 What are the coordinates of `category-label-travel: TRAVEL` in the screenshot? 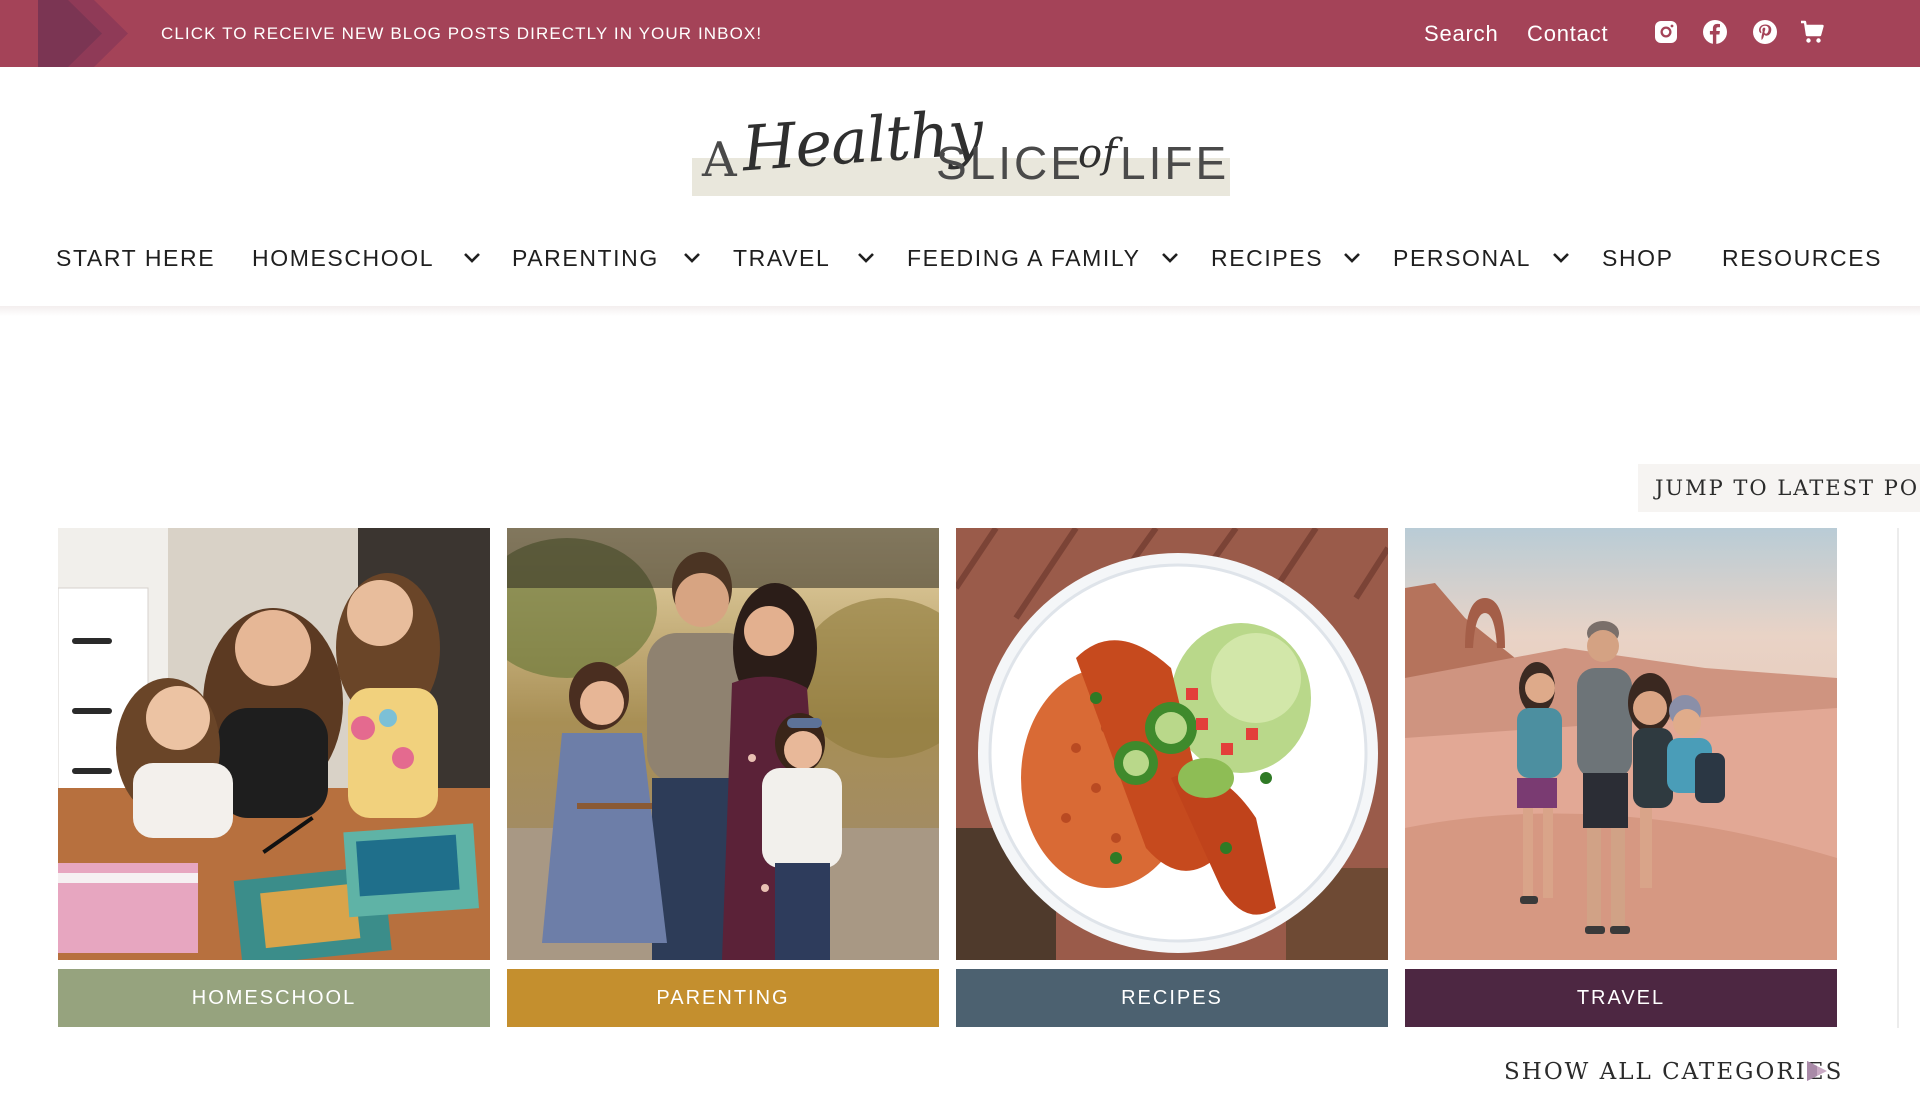 It's located at (1621, 998).